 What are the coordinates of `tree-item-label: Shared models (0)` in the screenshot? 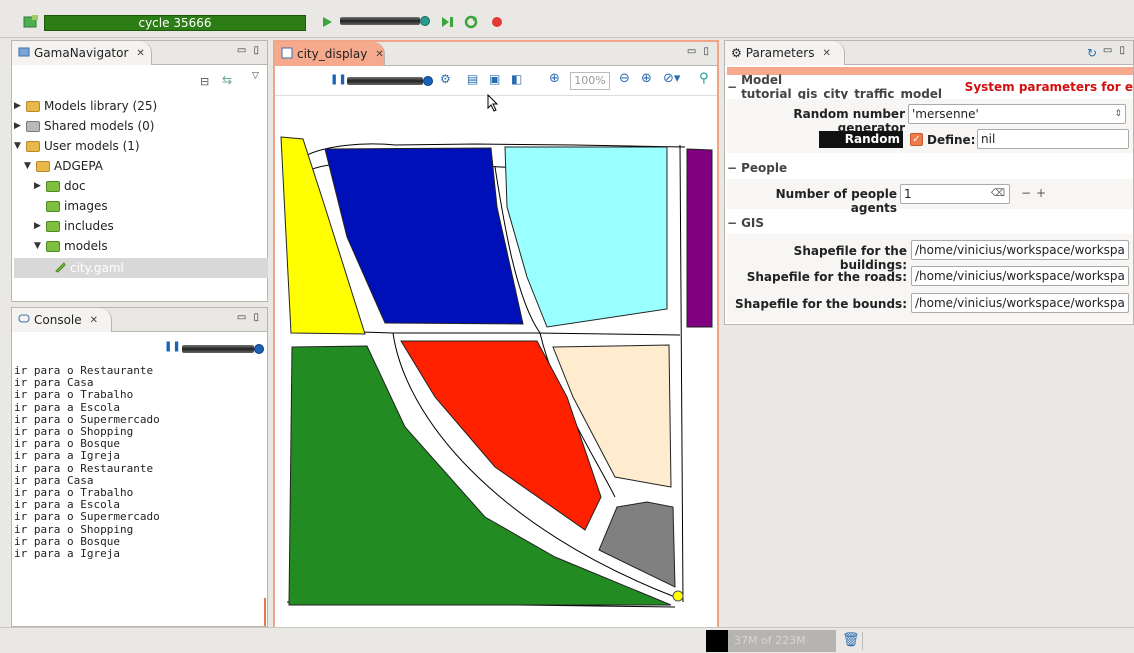 It's located at (99, 126).